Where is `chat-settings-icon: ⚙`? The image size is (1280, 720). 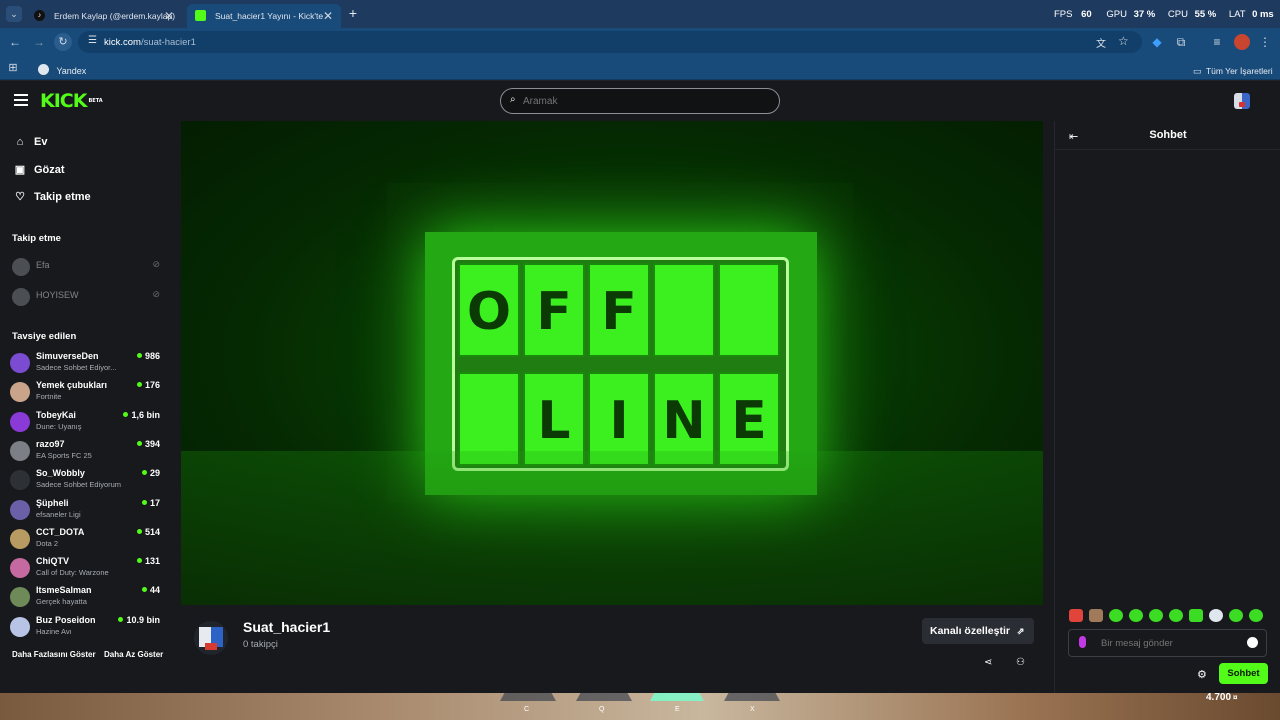
chat-settings-icon: ⚙ is located at coordinates (1202, 674).